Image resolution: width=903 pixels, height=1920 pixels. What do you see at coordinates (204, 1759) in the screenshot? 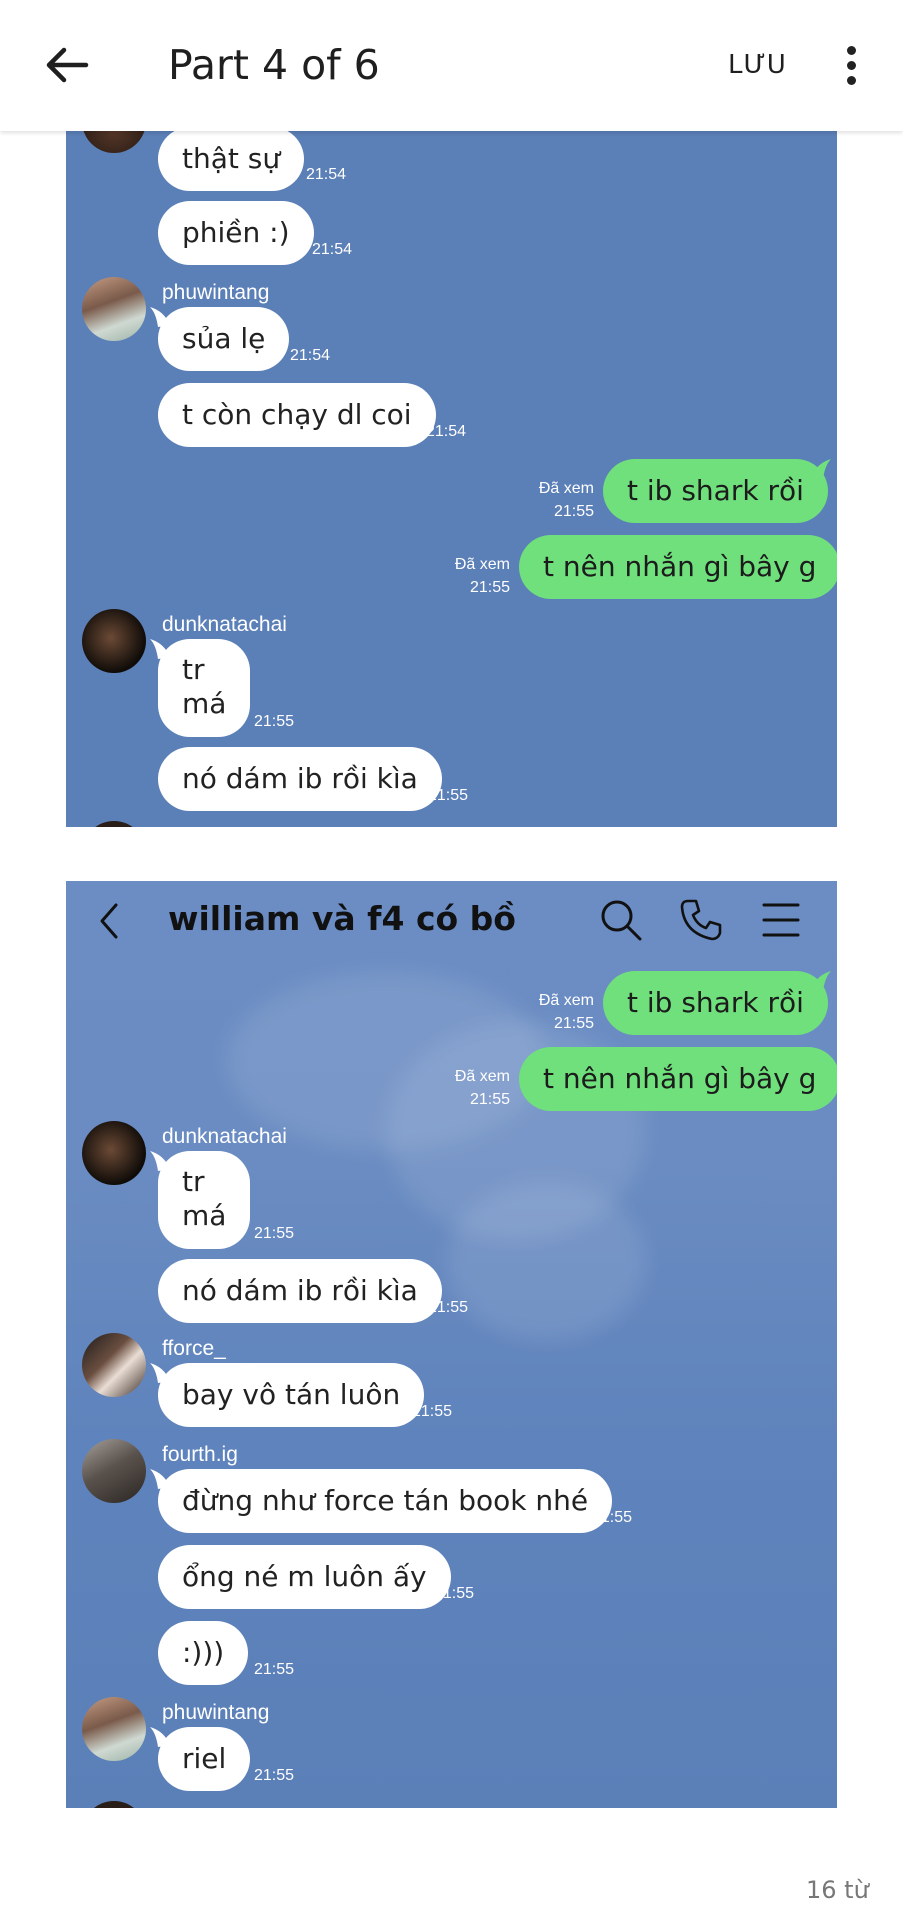
I see `message-bubble: riel` at bounding box center [204, 1759].